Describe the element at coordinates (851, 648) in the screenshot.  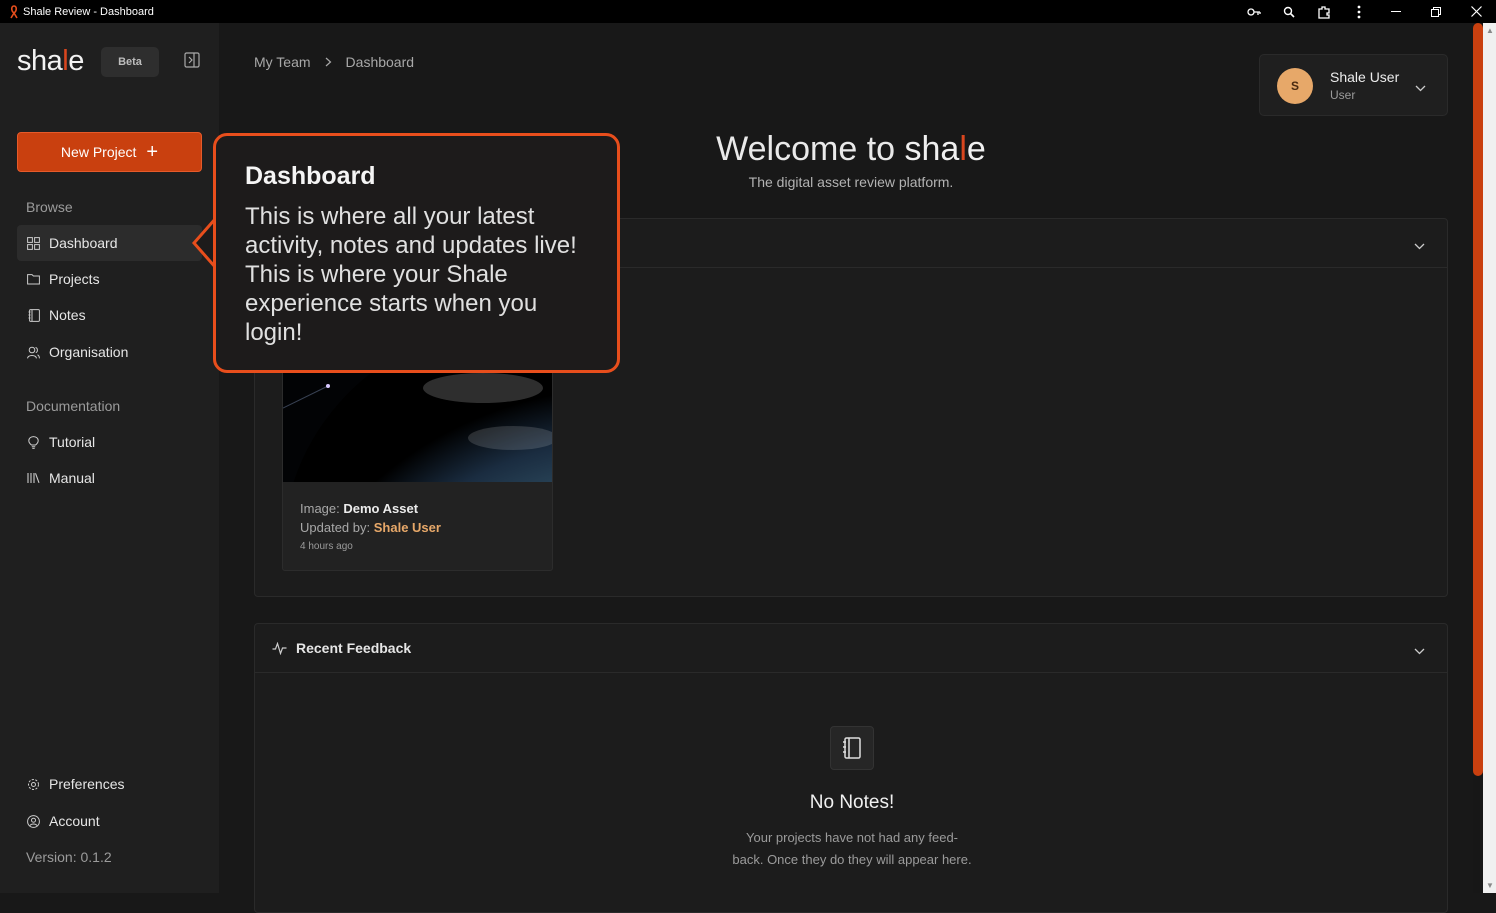
I see `recent-feedback-header: Recent Feedback` at that location.